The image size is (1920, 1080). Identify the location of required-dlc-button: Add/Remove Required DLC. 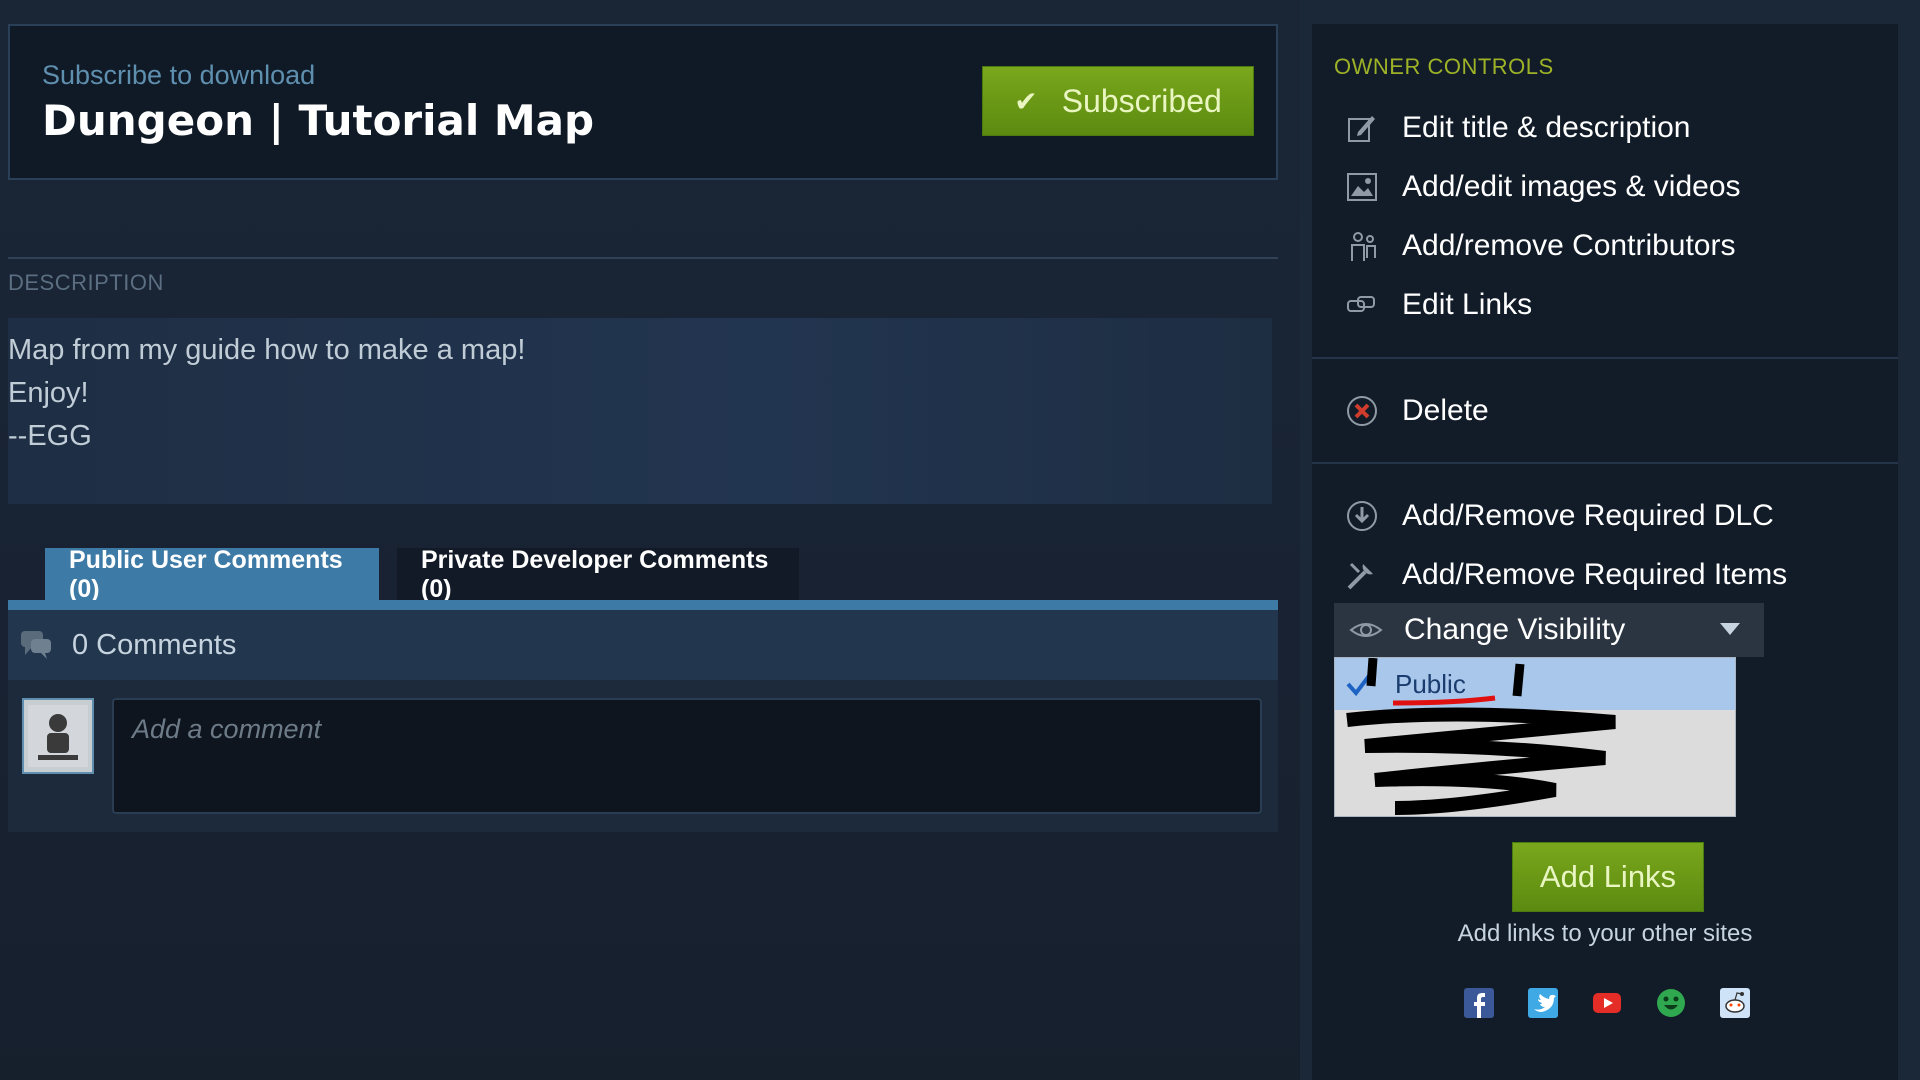
(1559, 516).